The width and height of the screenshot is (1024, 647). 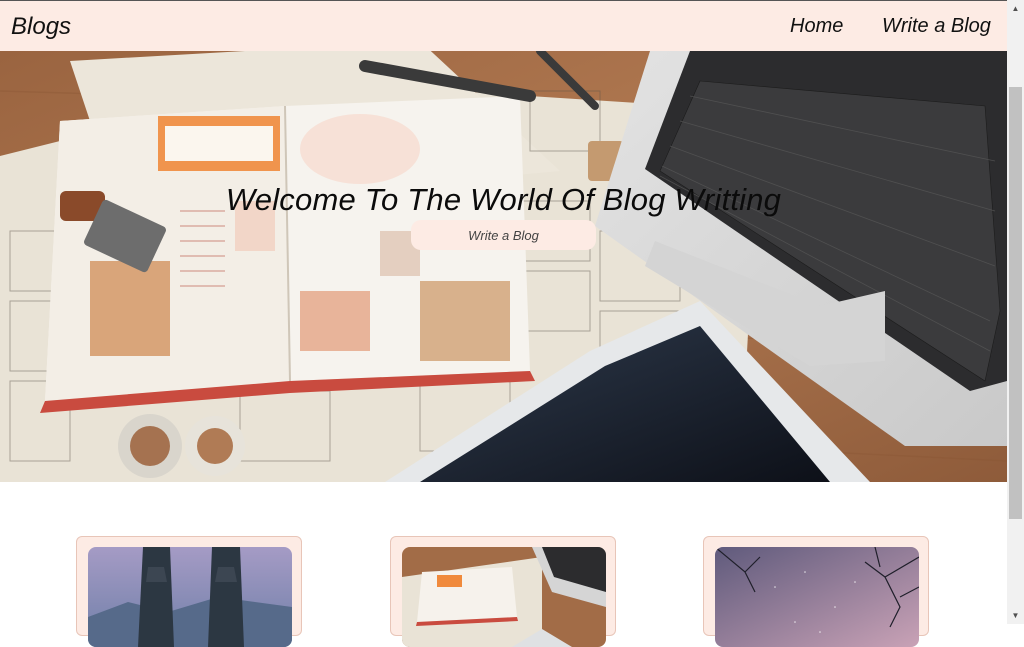 What do you see at coordinates (503, 26) in the screenshot?
I see `navbar: Blogs Home Write a Blog` at bounding box center [503, 26].